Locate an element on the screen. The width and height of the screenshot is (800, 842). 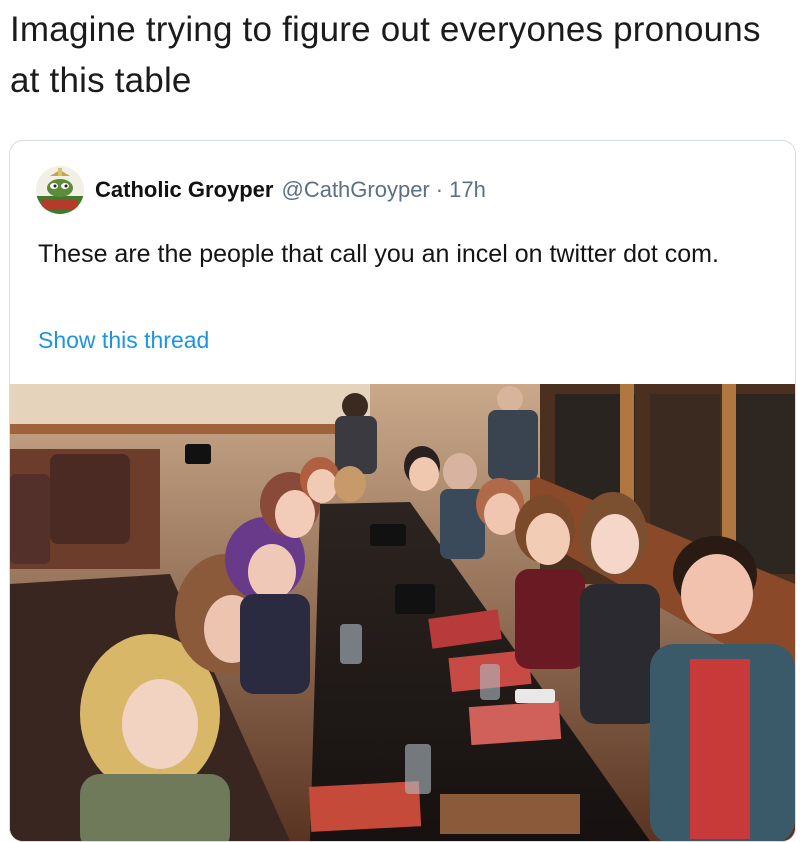
show-thread-link: Show this thread is located at coordinates (123, 340).